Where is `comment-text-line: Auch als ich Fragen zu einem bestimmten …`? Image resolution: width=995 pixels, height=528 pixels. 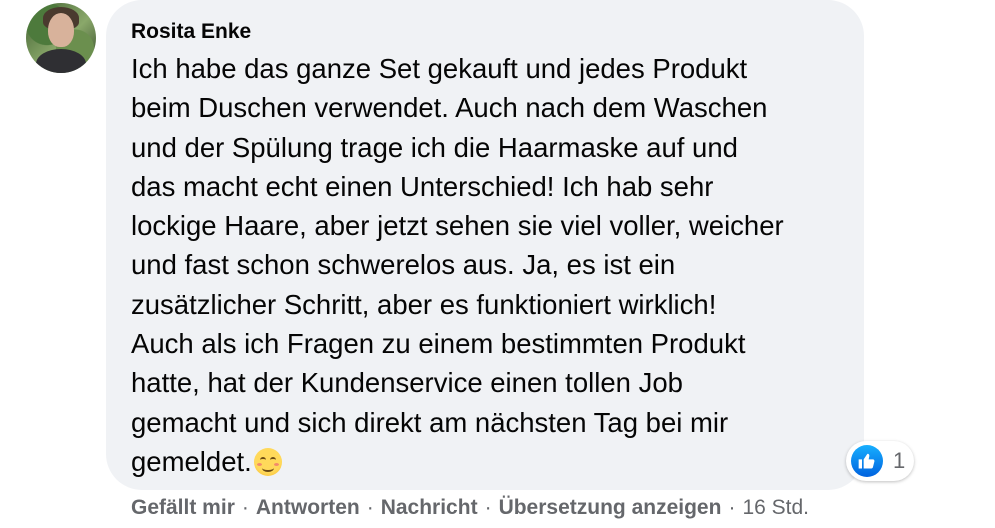 comment-text-line: Auch als ich Fragen zu einem bestimmten … is located at coordinates (438, 344).